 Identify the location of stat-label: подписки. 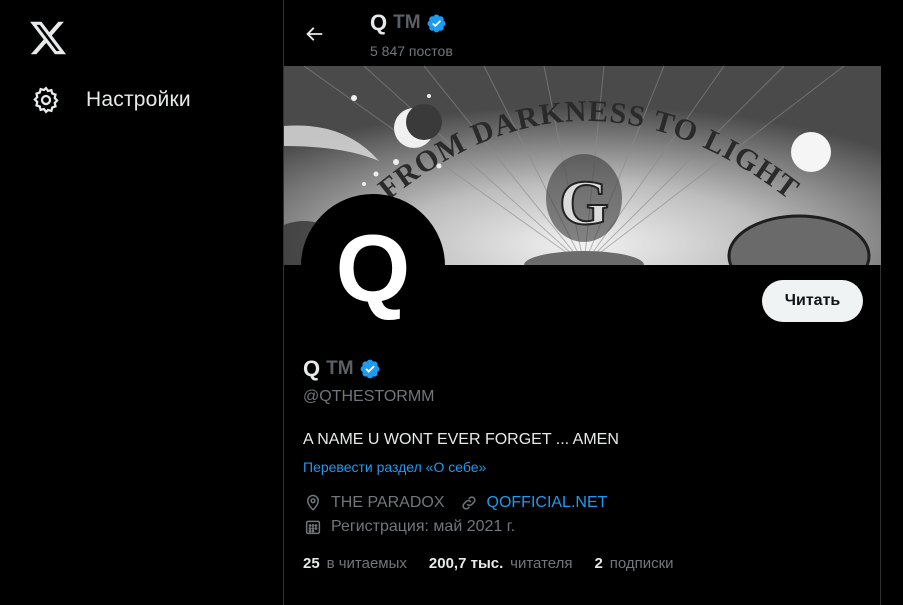
(641, 563).